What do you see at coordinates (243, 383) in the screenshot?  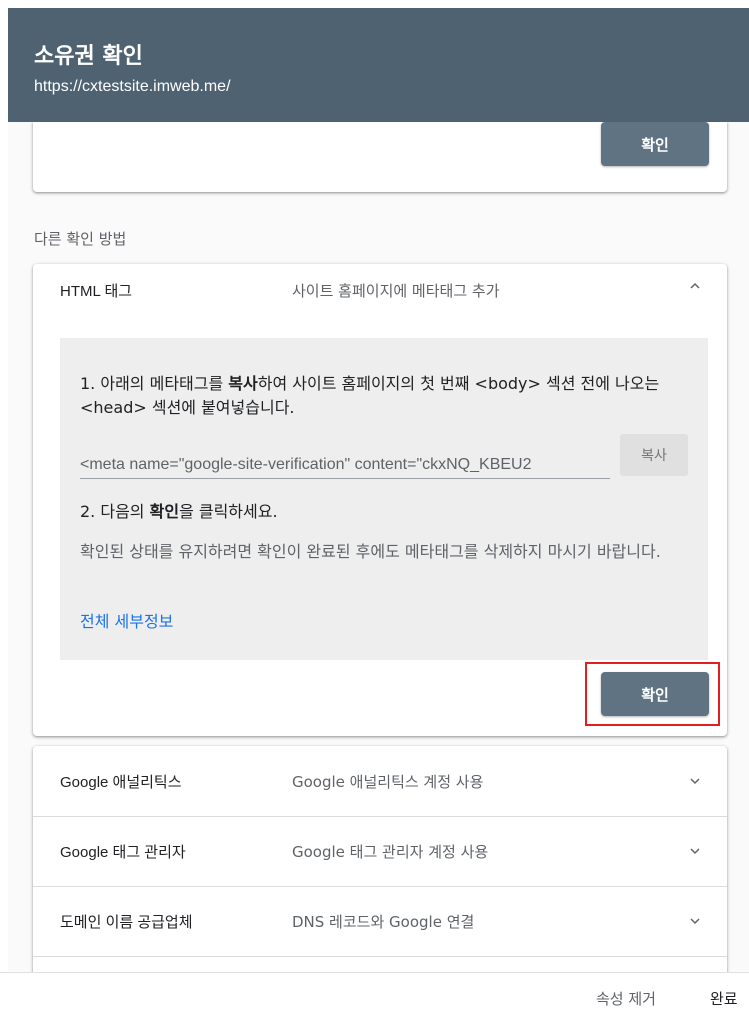 I see `step-1-bold: 복사` at bounding box center [243, 383].